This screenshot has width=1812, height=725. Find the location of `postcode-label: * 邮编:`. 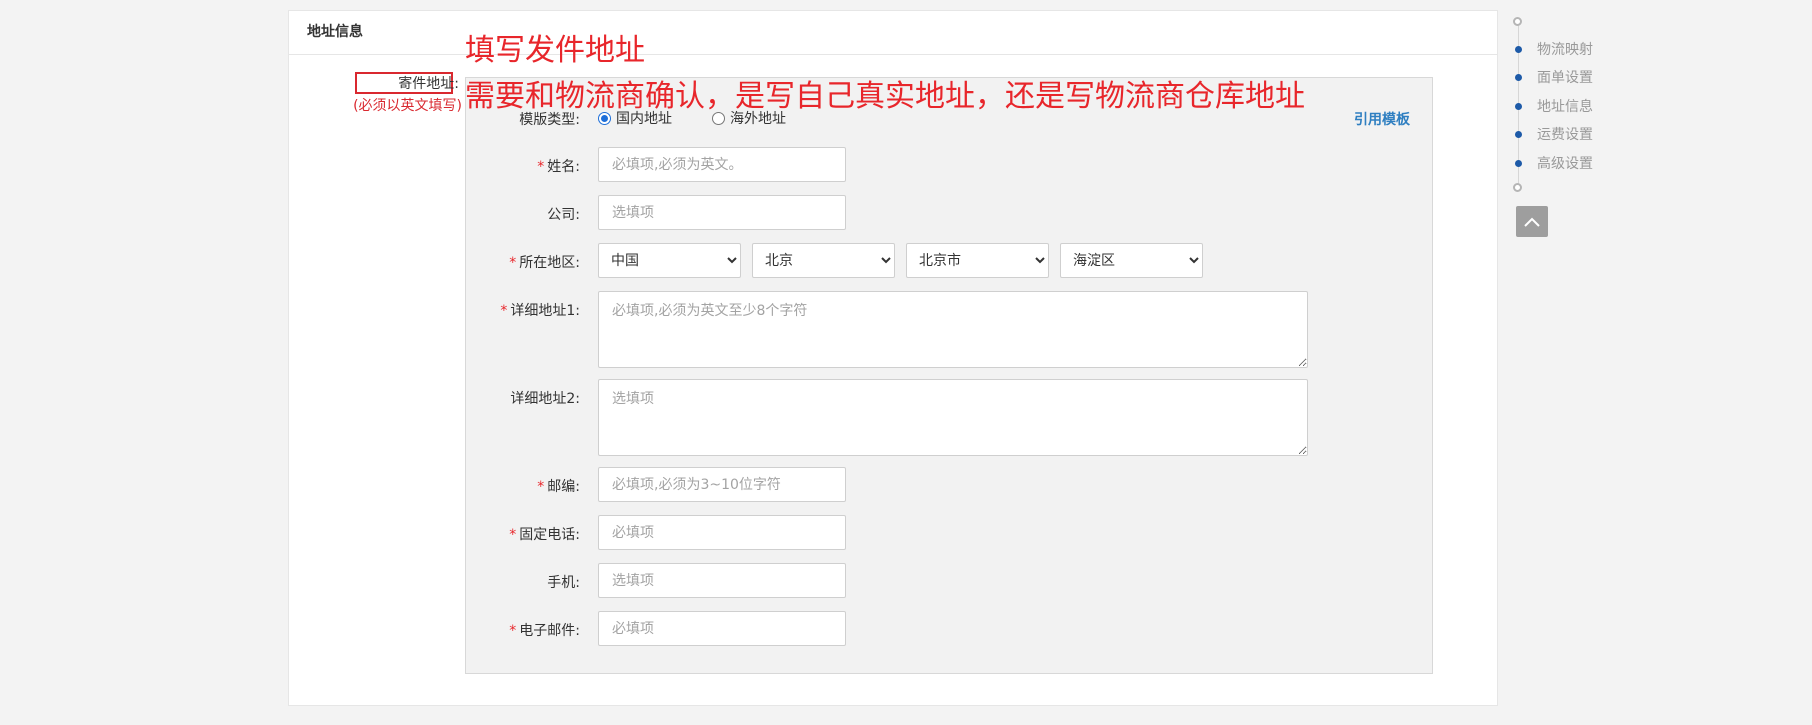

postcode-label: * 邮编: is located at coordinates (558, 487).